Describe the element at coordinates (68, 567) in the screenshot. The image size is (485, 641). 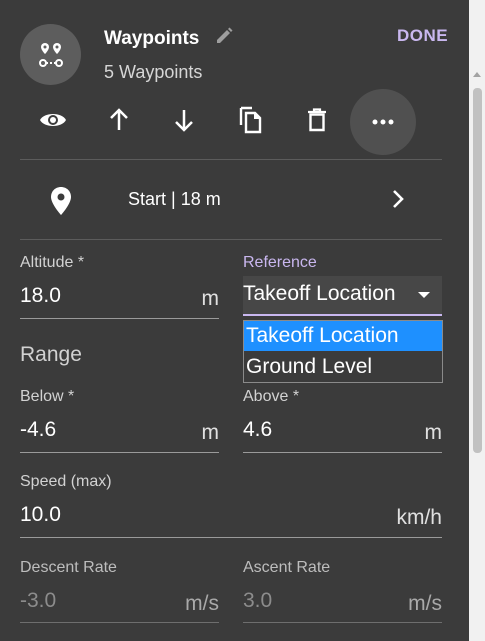
I see `descent-rate-label: Descent Rate` at that location.